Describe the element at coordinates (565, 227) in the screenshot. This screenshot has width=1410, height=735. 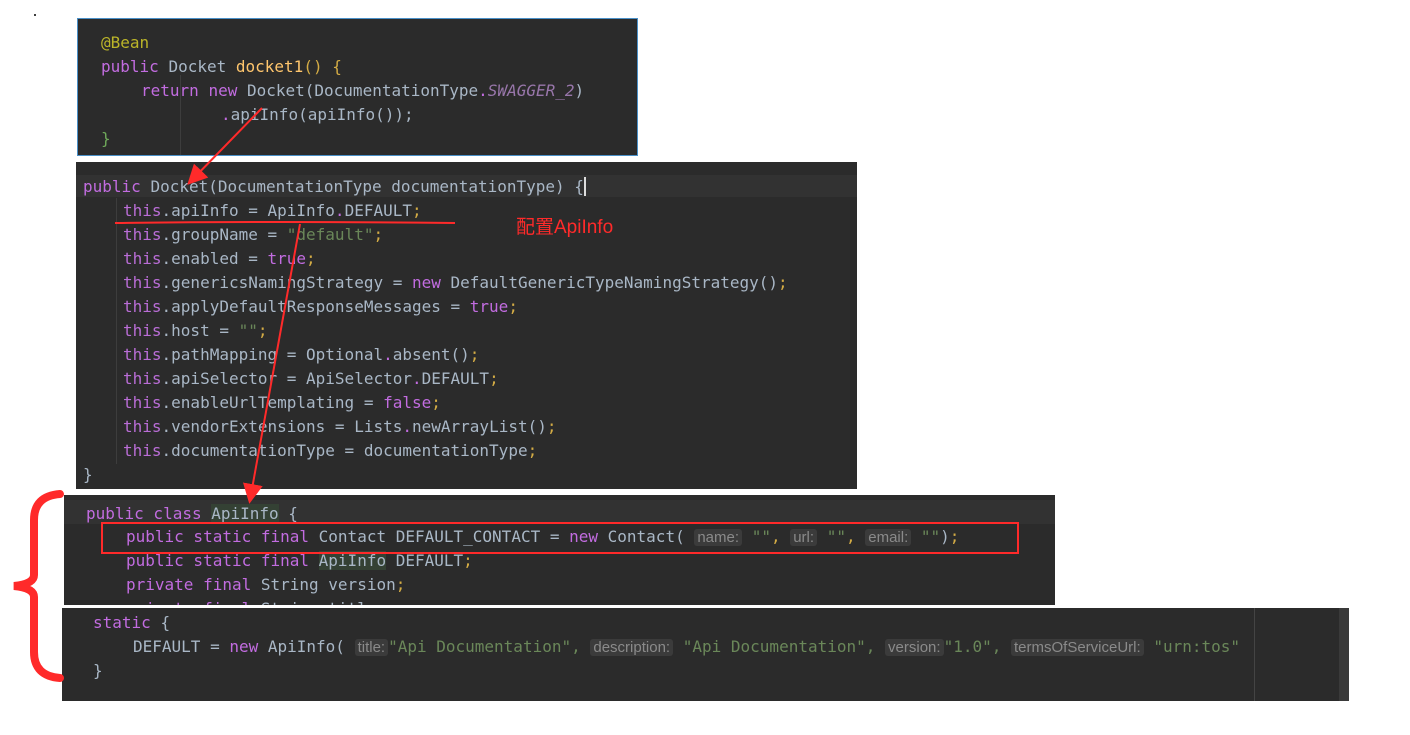
I see `annotation-note: 配置ApiInfo` at that location.